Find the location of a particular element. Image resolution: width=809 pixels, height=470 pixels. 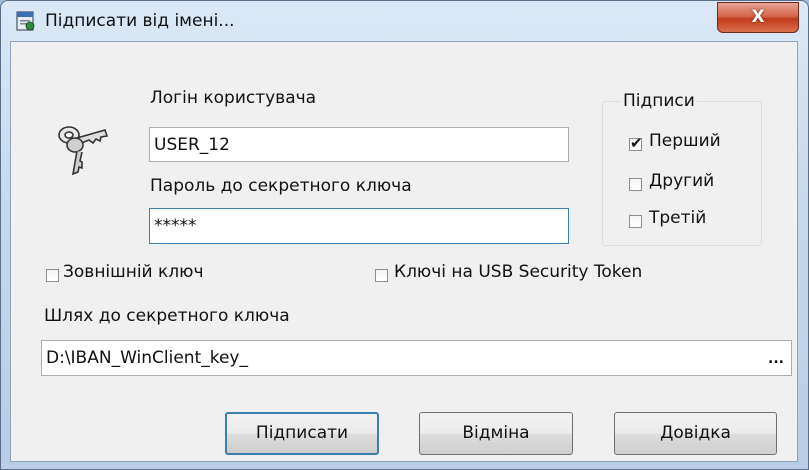

external-key-checkbox is located at coordinates (52, 275).